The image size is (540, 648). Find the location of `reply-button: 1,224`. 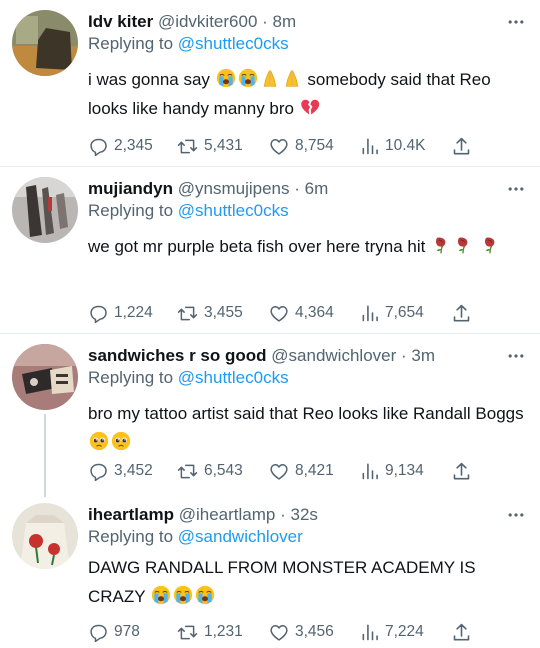

reply-button: 1,224 is located at coordinates (120, 313).